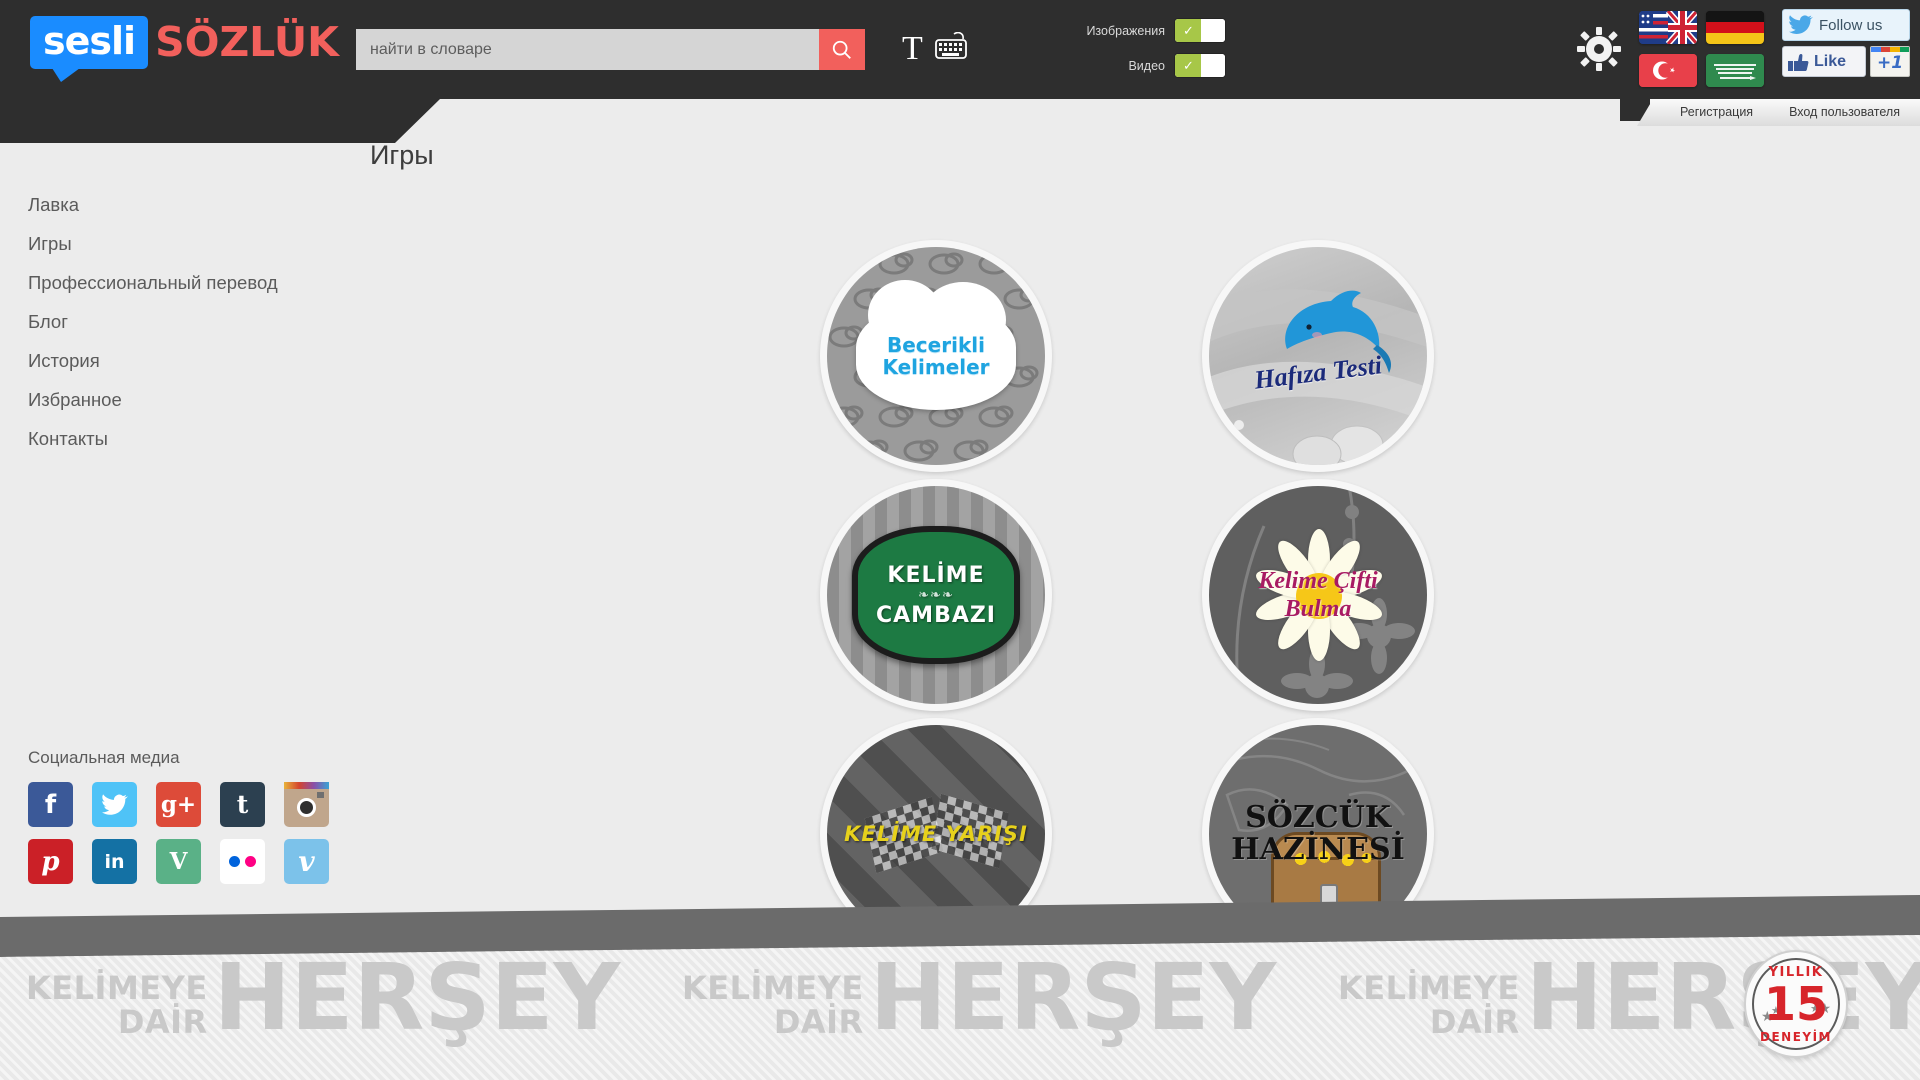 The height and width of the screenshot is (1080, 1920). Describe the element at coordinates (951, 49) in the screenshot. I see `keyboard-icon` at that location.